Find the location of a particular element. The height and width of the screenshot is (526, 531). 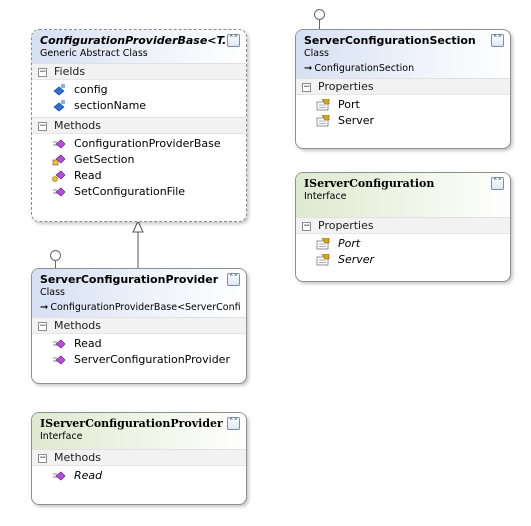

interface-lollipop is located at coordinates (320, 20).